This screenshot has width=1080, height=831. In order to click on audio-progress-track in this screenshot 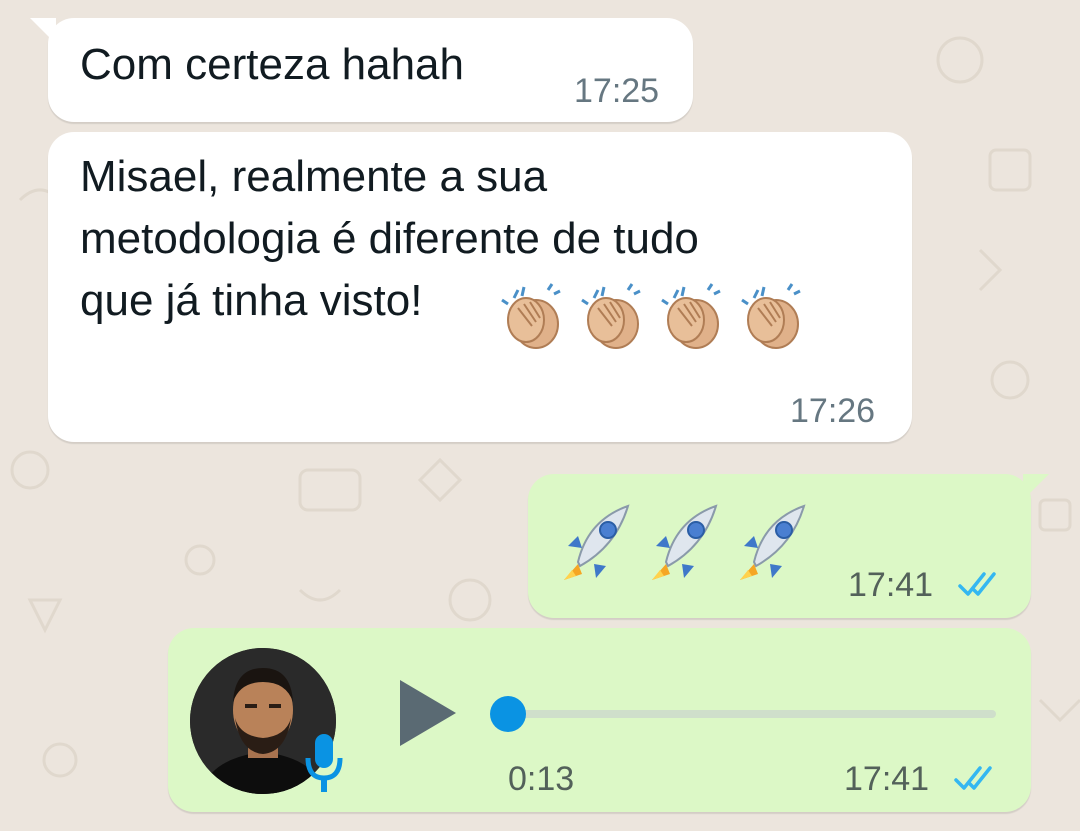, I will do `click(752, 714)`.